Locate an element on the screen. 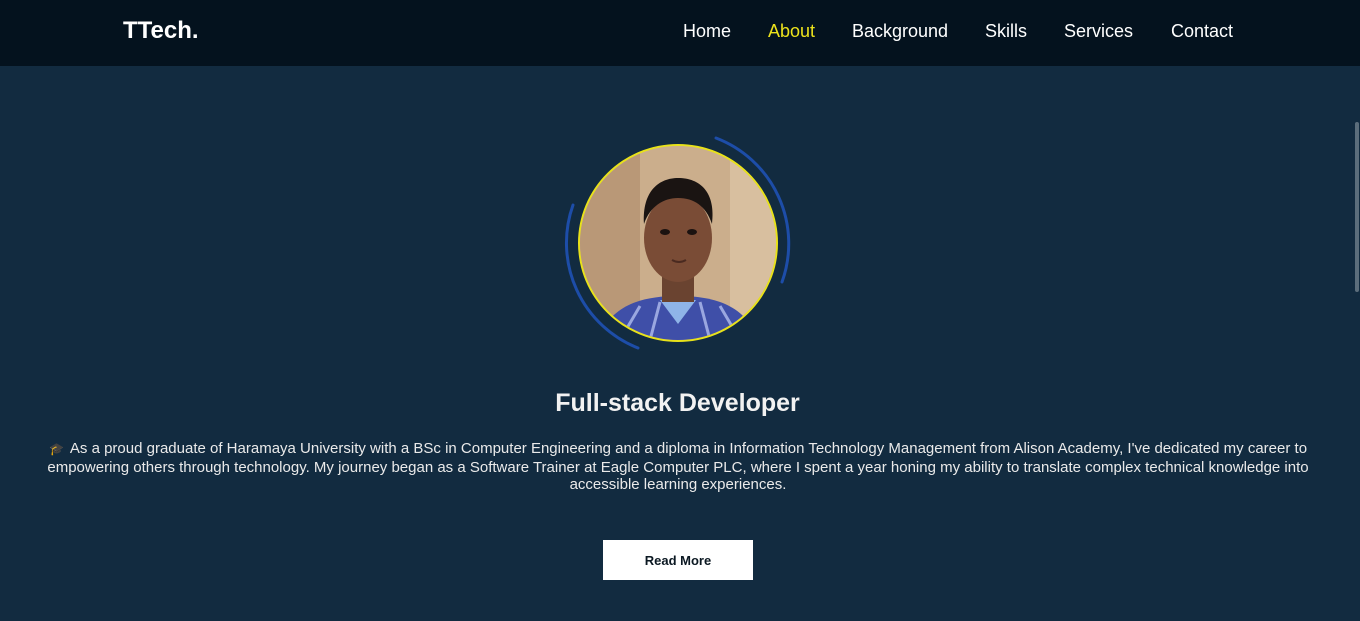  graduation-cap-icon: 🎓 is located at coordinates (56, 449).